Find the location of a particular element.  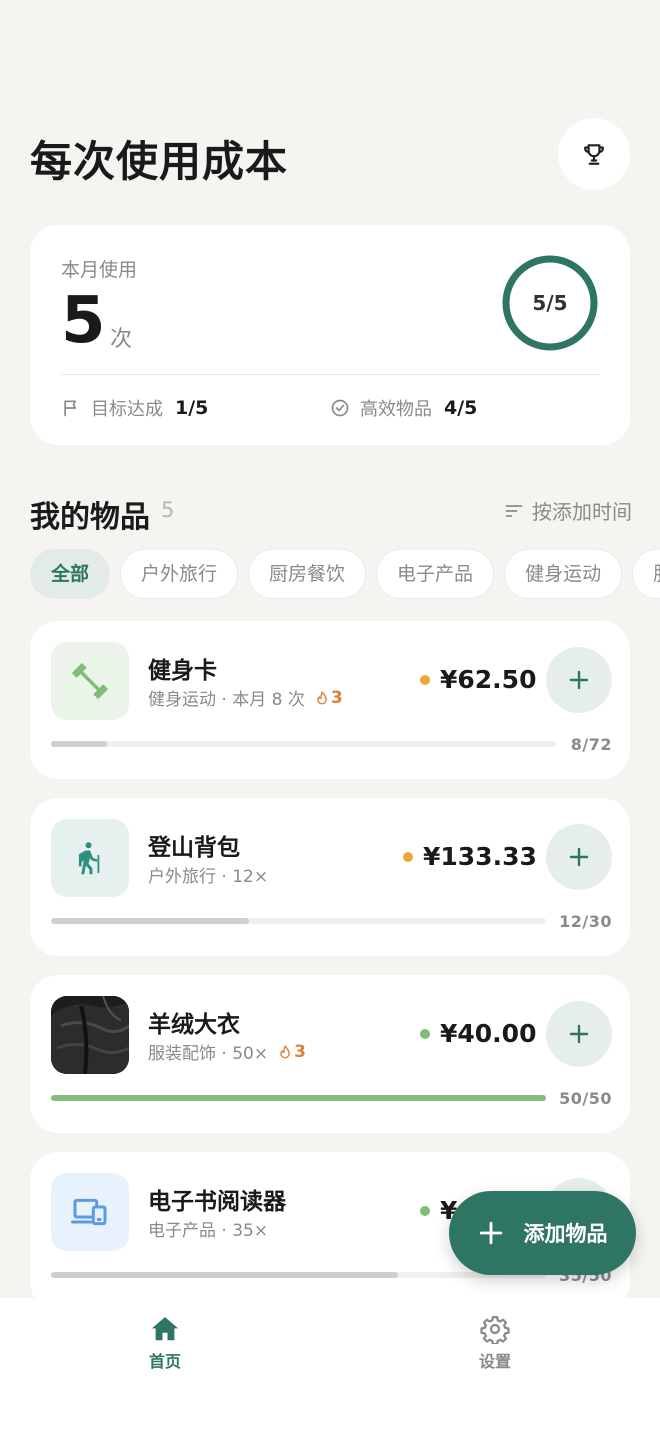

usage-progress-text: 12/30 is located at coordinates (585, 921).